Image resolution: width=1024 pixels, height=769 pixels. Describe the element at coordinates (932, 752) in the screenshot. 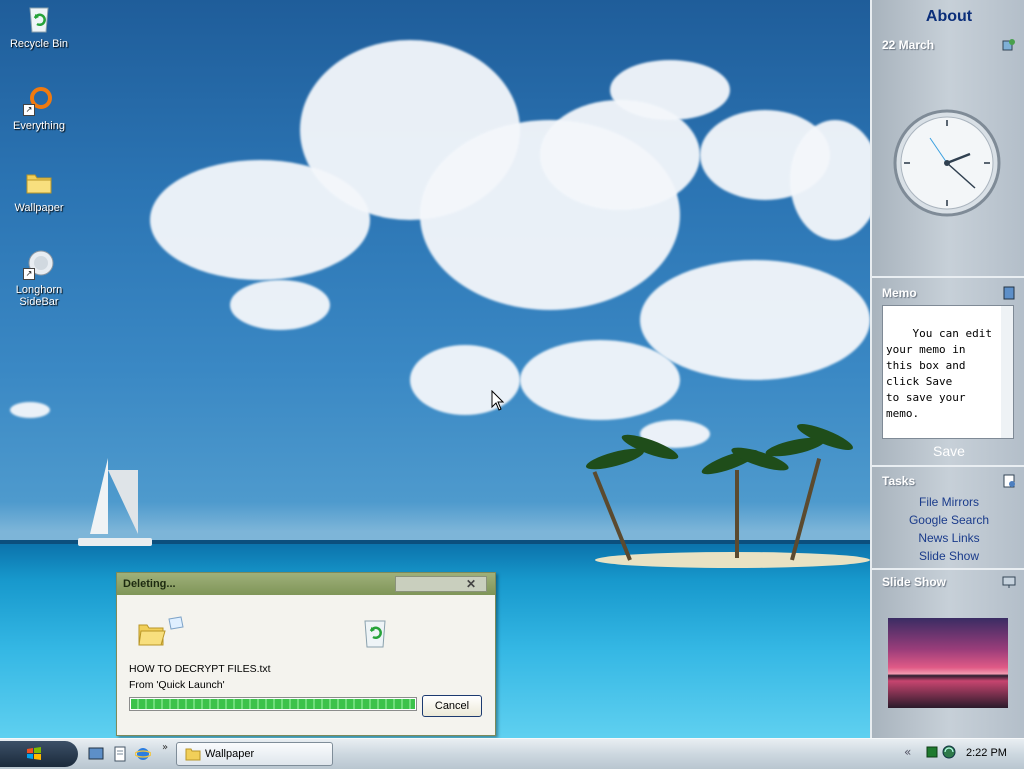

I see `tray-app-icon` at that location.